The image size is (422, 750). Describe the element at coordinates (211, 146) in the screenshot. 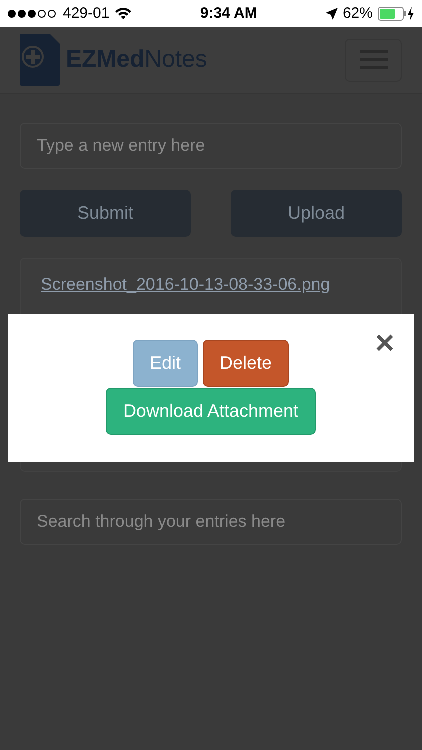

I see `entry-input-field: Type a new entry here` at that location.